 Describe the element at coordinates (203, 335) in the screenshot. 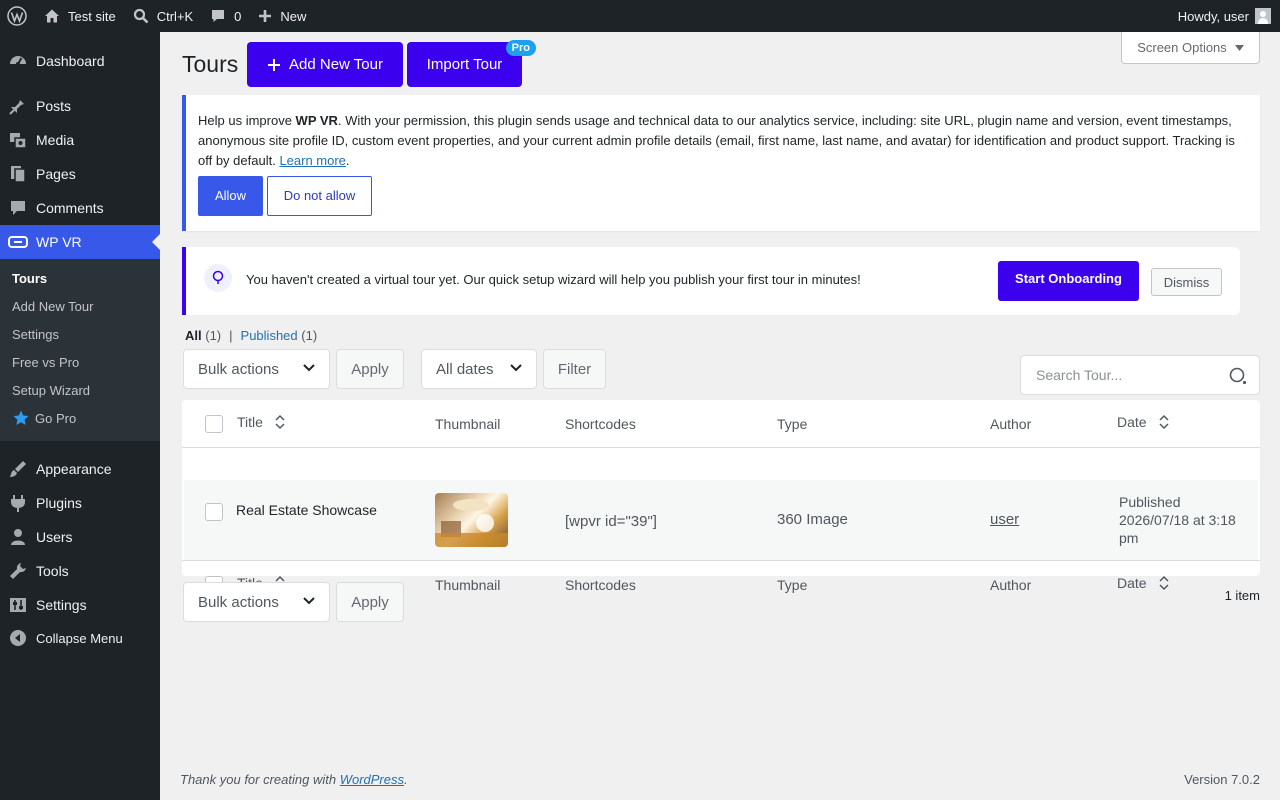

I see `filter-all-link: All (1)` at that location.